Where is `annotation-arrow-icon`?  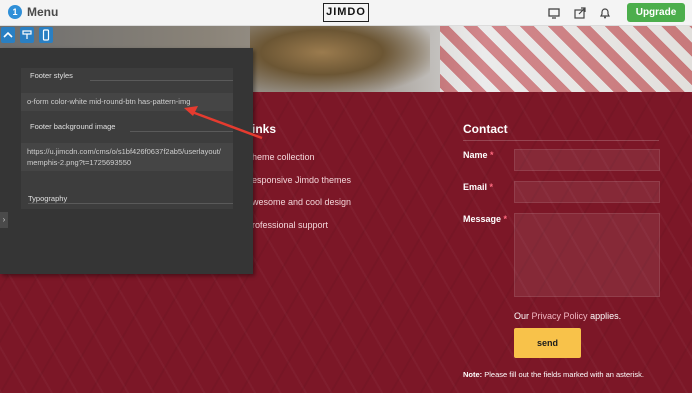
annotation-arrow-icon is located at coordinates (223, 123).